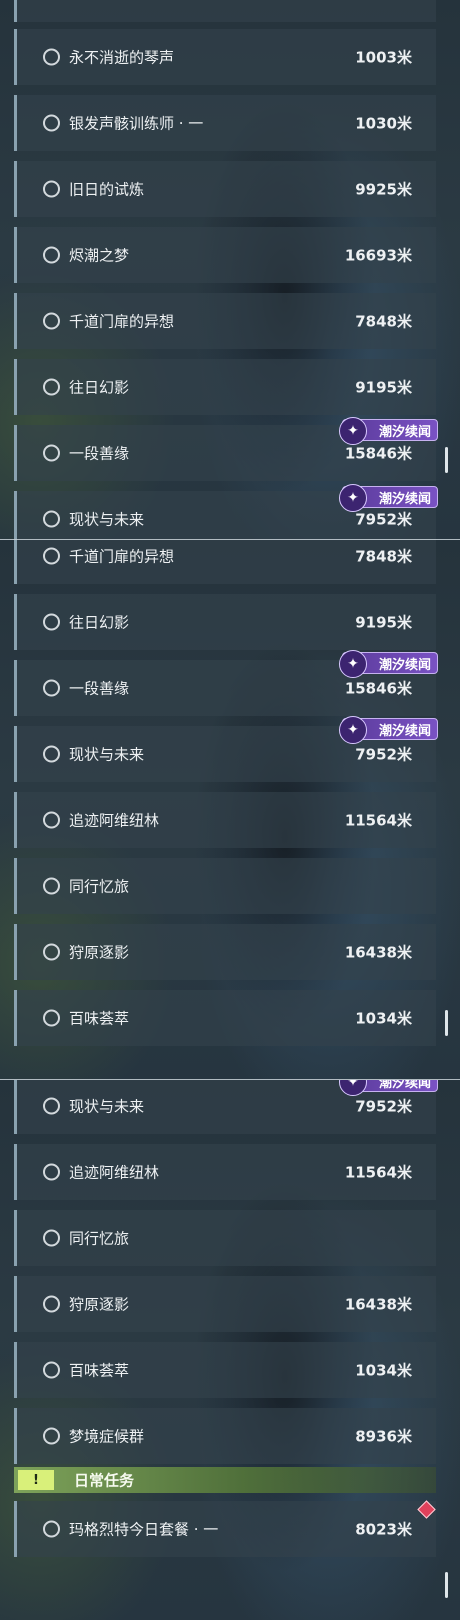  What do you see at coordinates (107, 1436) in the screenshot?
I see `quest-title: 梦境症候群` at bounding box center [107, 1436].